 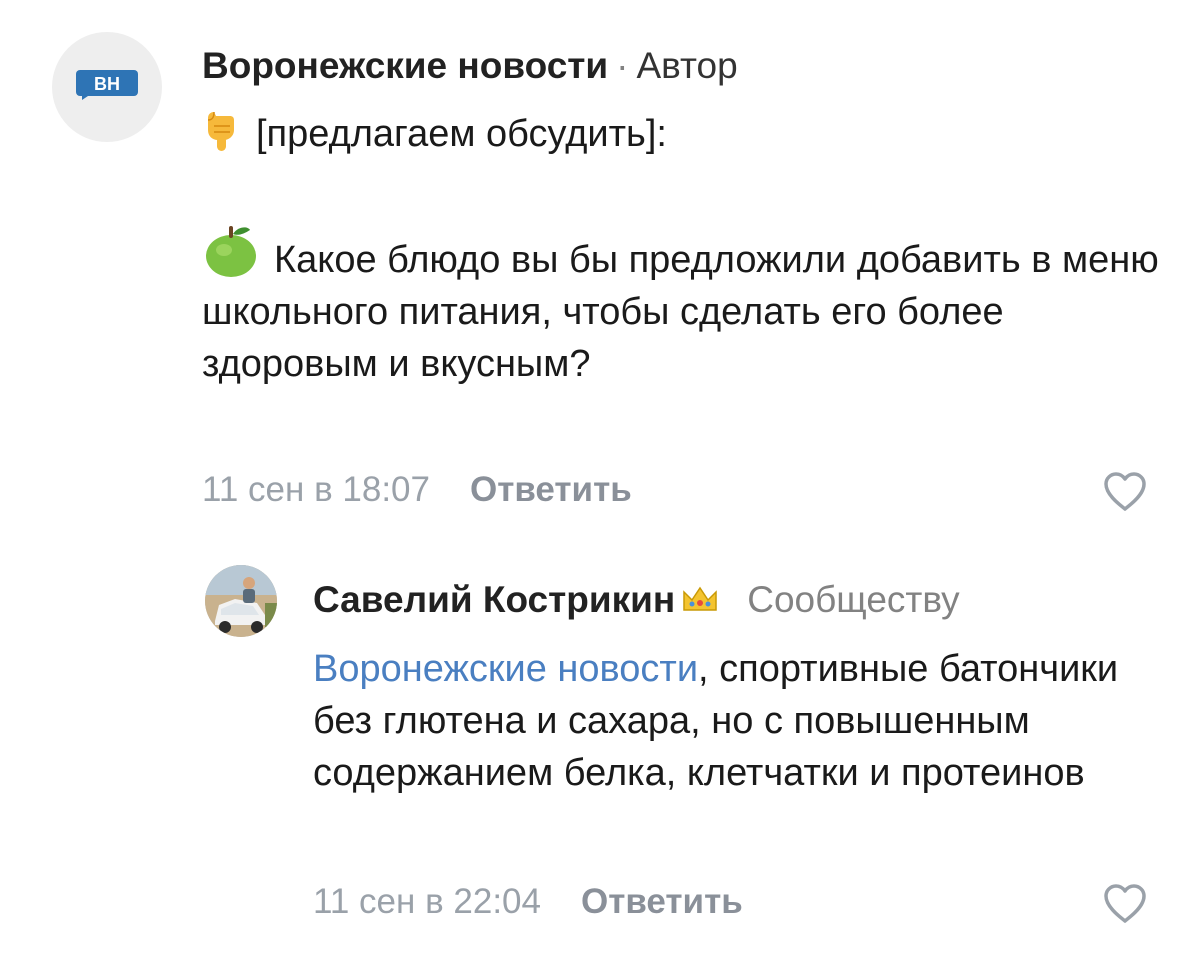 I want to click on comment-header: Савелий Кострикин Сообществу, so click(x=636, y=600).